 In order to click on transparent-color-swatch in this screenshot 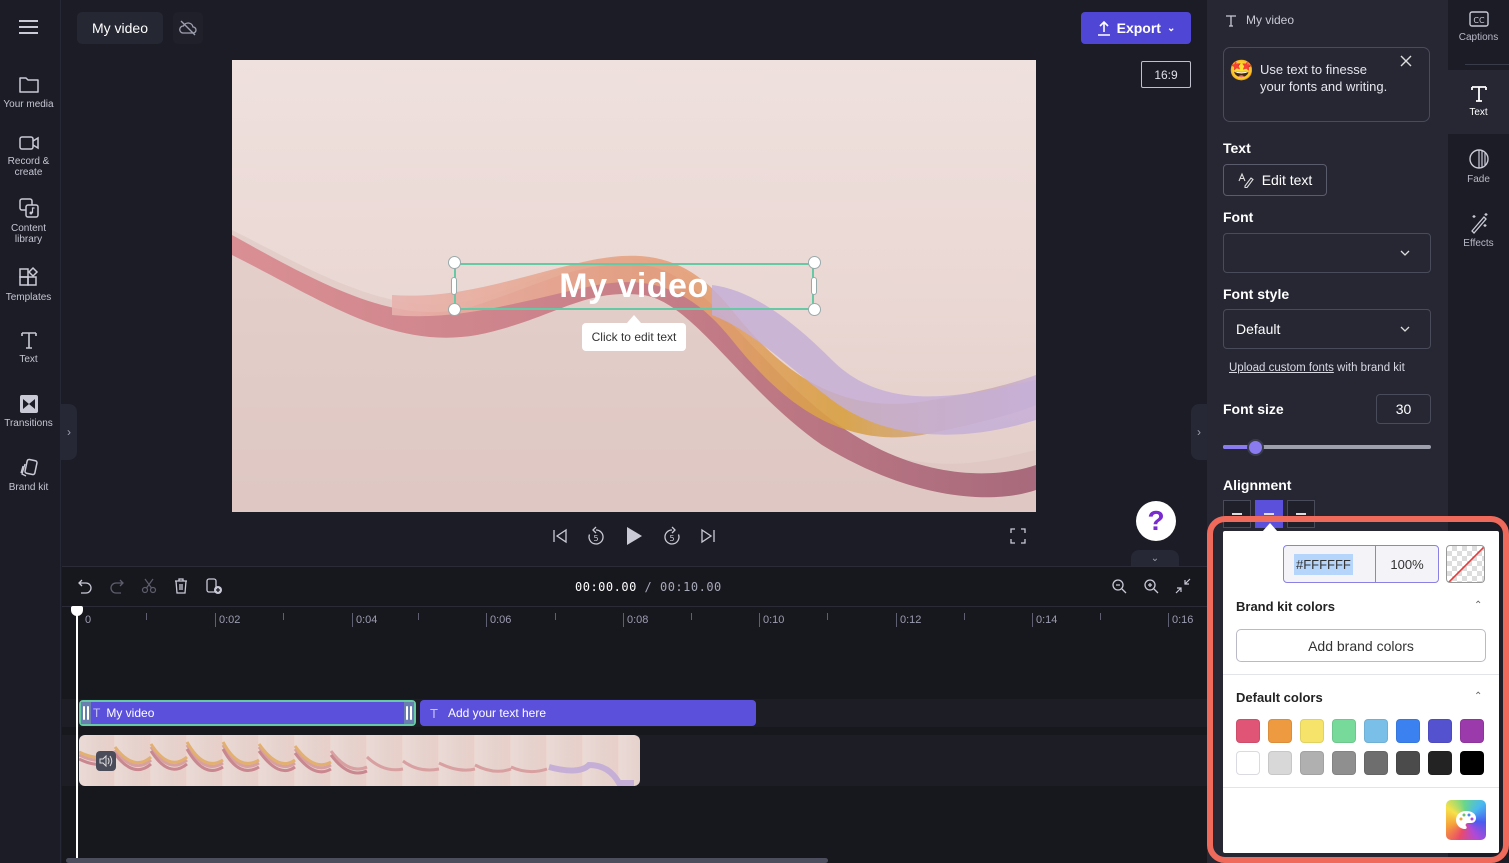, I will do `click(1465, 564)`.